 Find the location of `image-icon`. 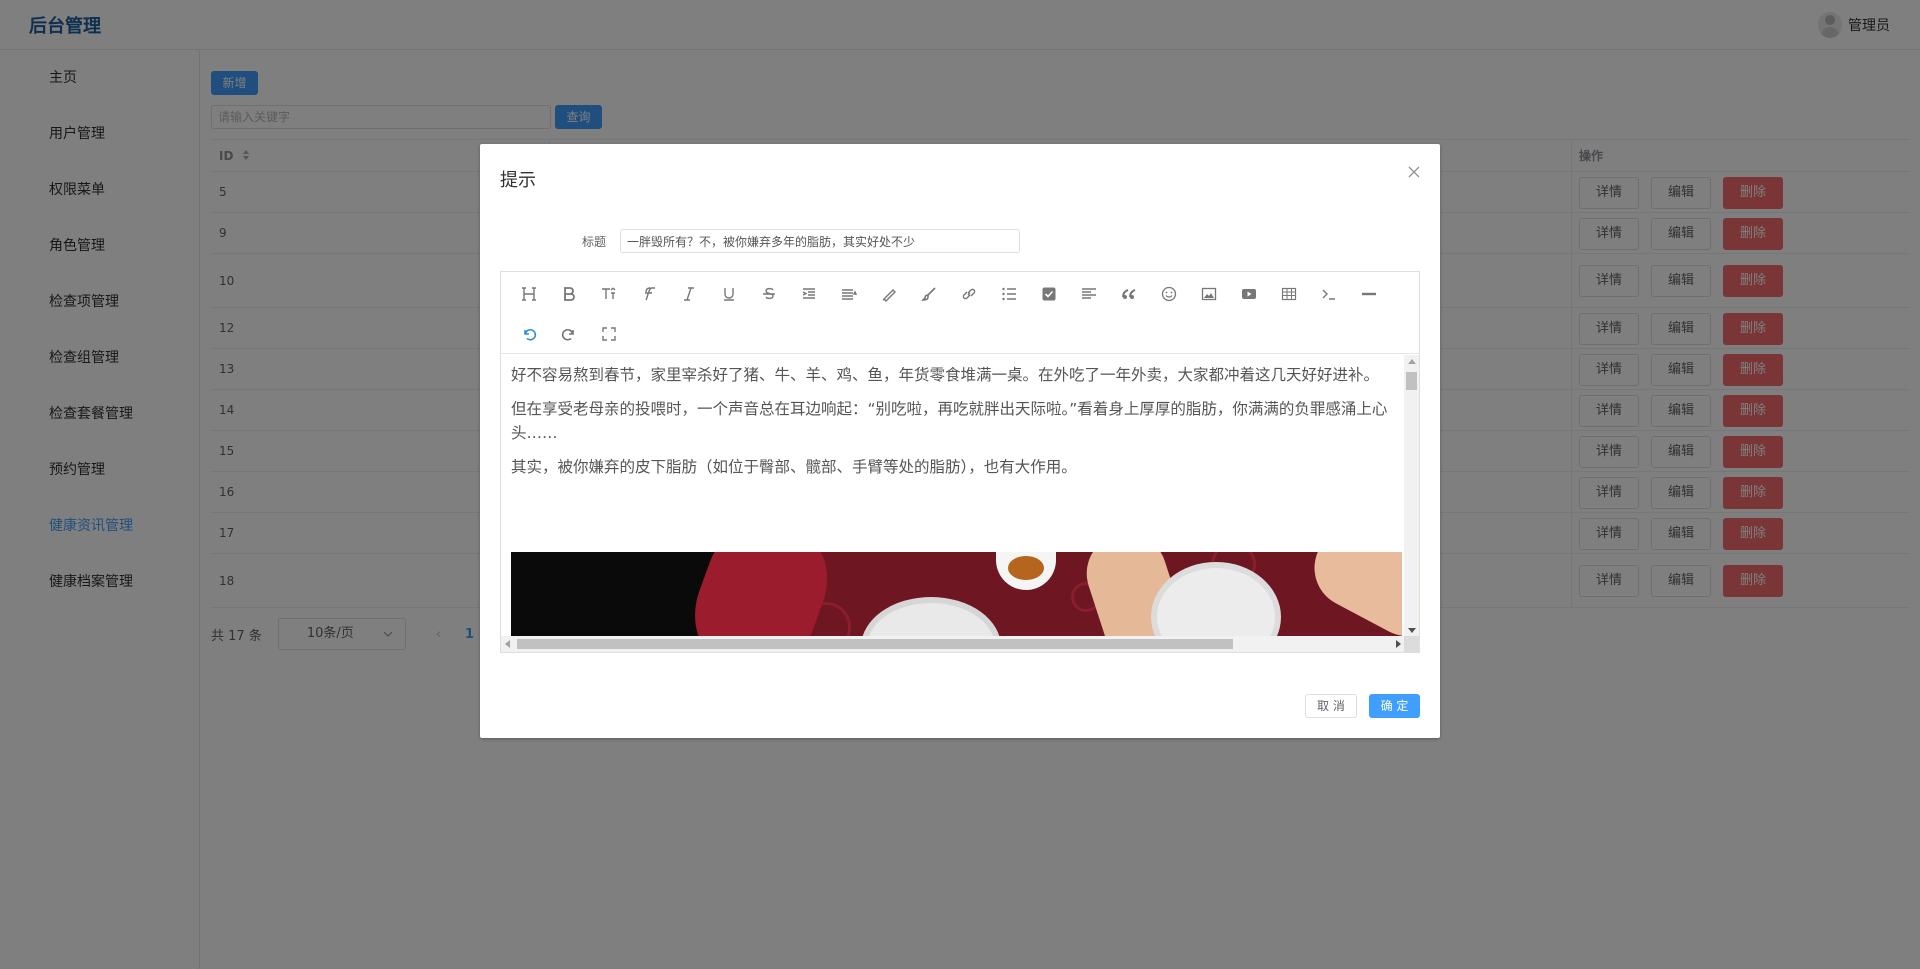

image-icon is located at coordinates (1209, 294).